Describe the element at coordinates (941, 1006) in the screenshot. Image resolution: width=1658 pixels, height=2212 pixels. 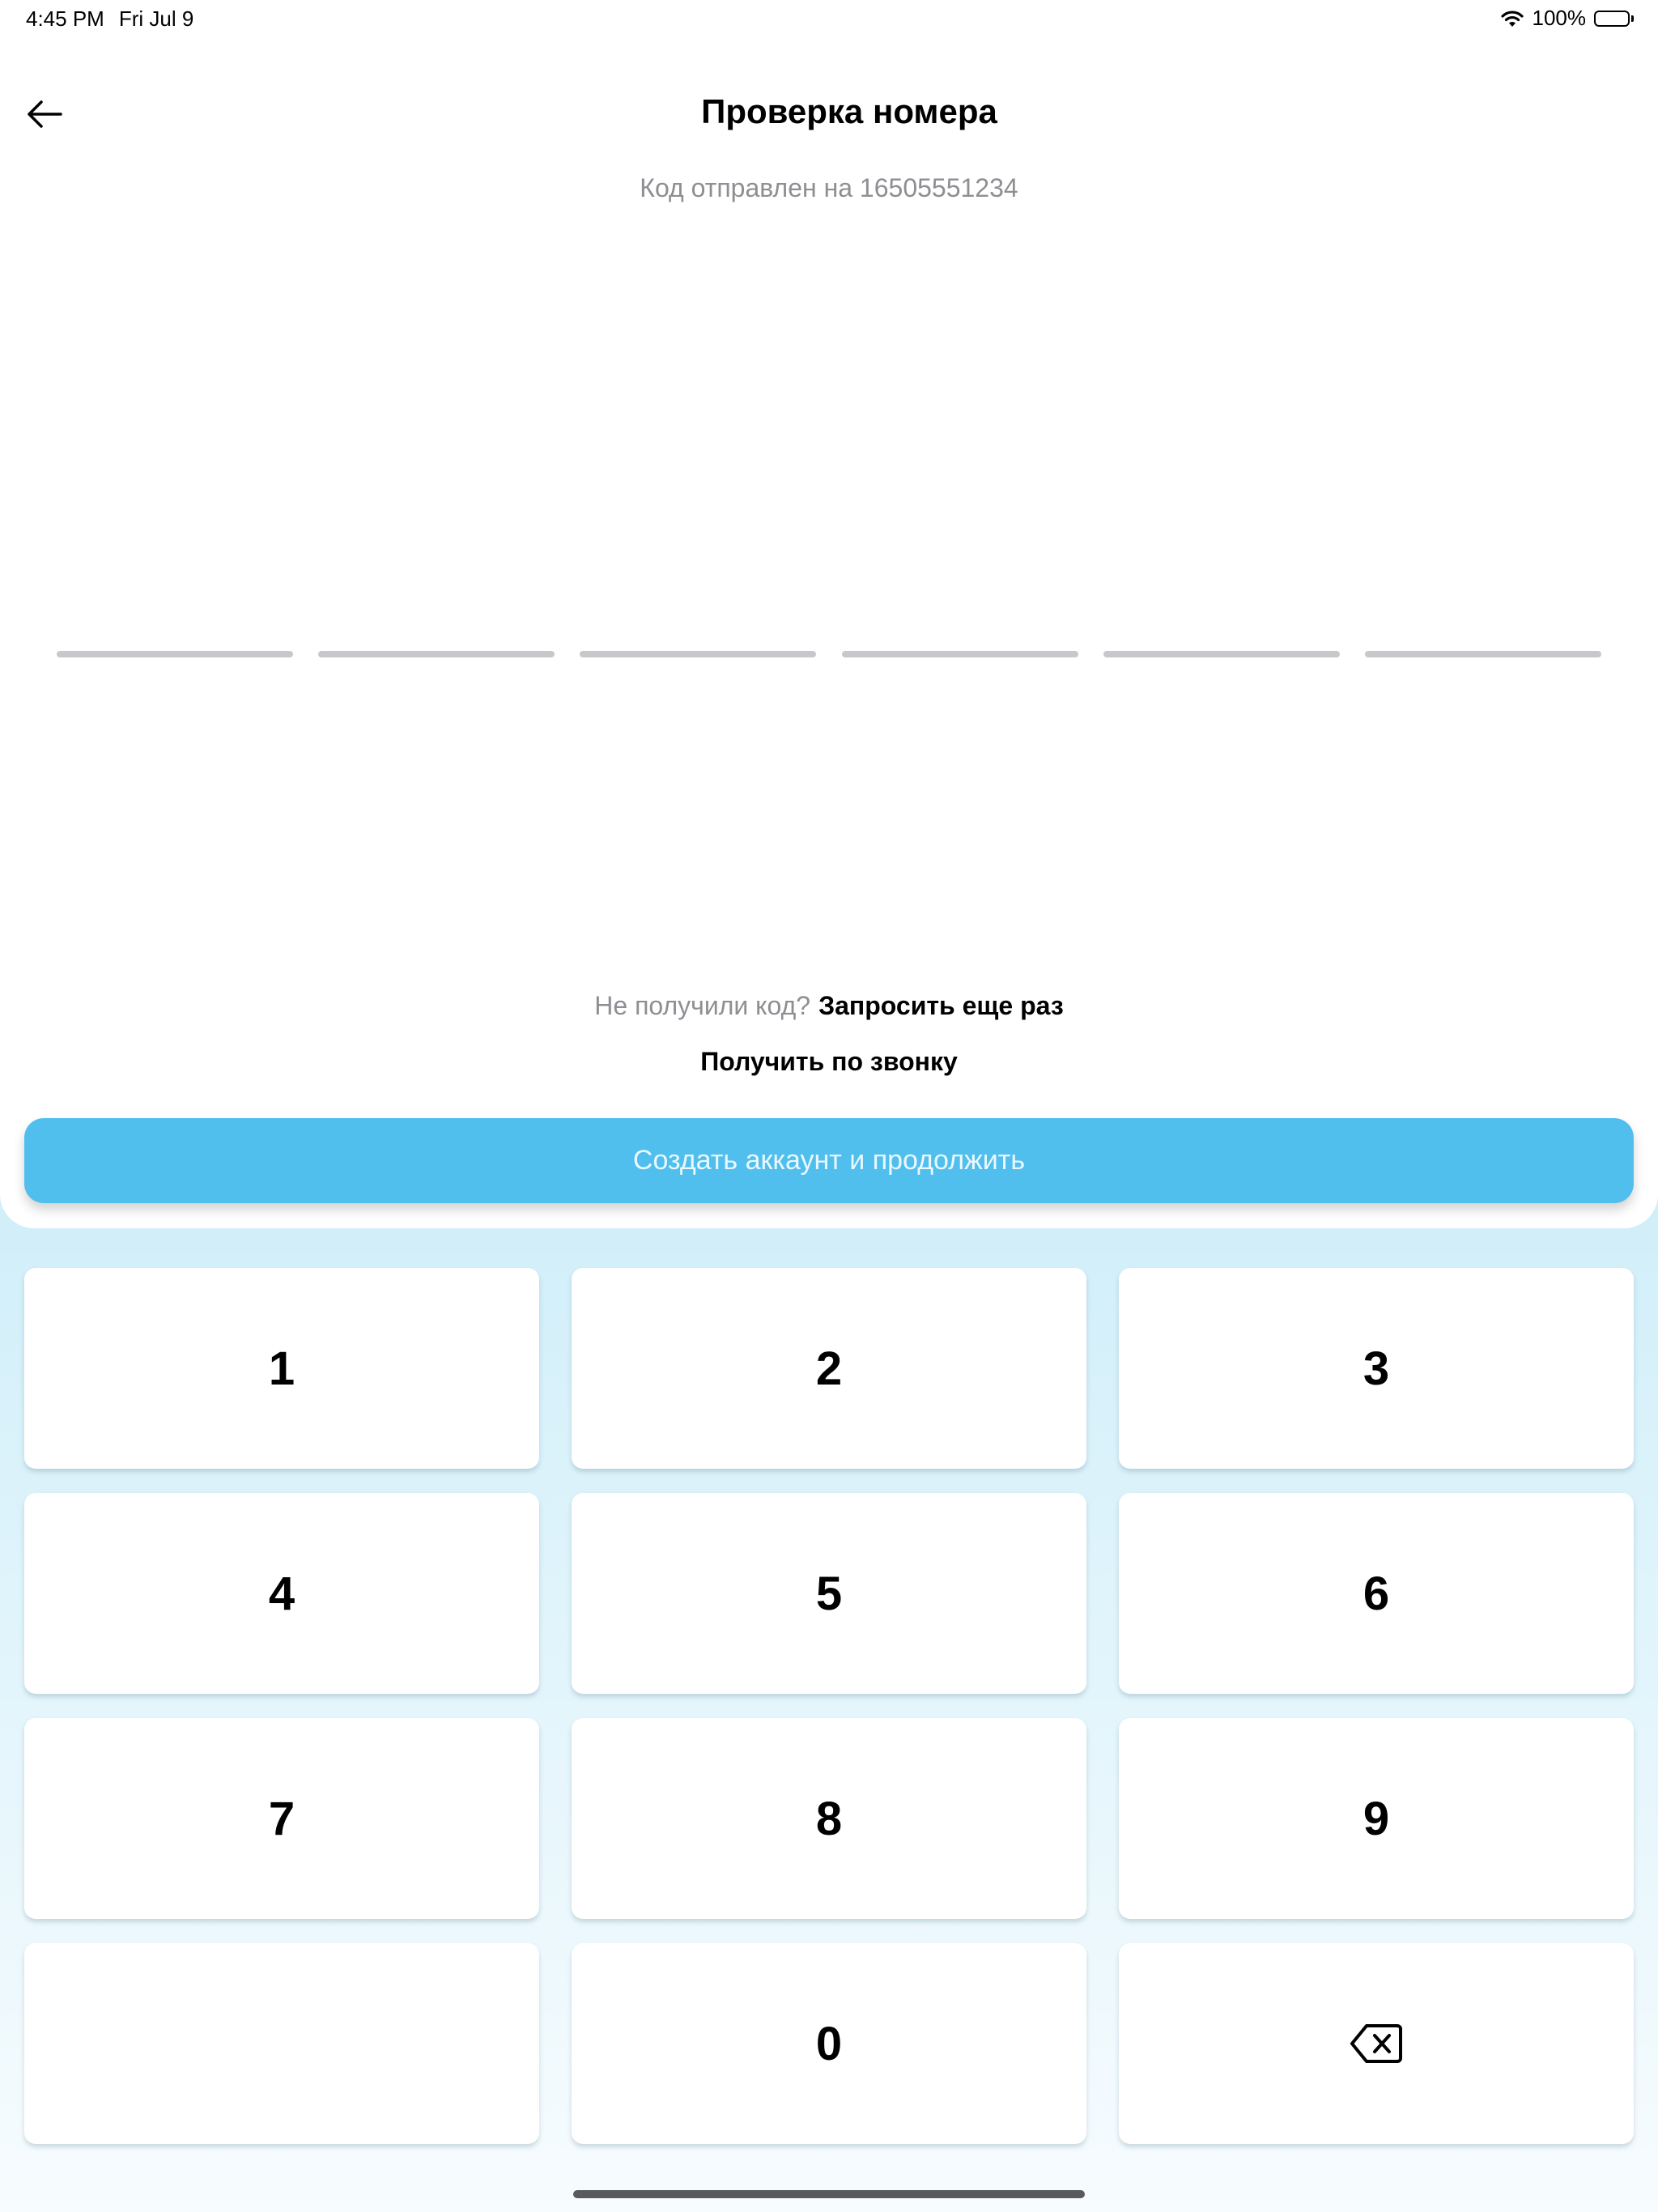
I see `resend-code-link: Запросить еще раз` at that location.